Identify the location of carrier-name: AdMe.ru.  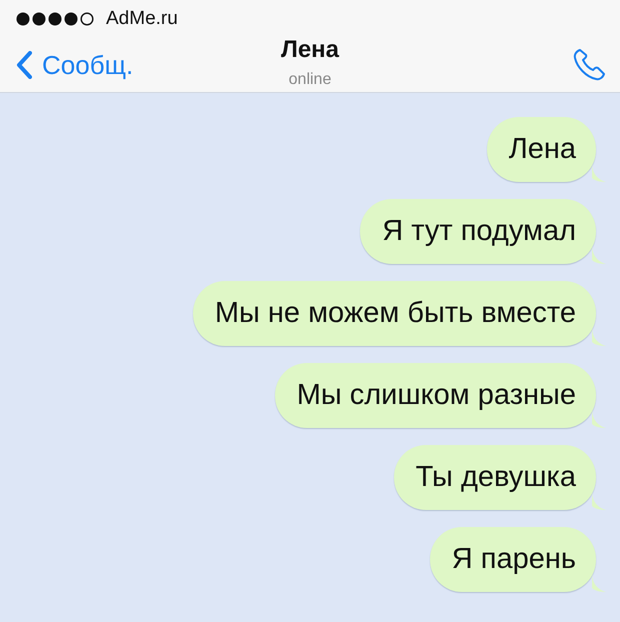
(142, 18).